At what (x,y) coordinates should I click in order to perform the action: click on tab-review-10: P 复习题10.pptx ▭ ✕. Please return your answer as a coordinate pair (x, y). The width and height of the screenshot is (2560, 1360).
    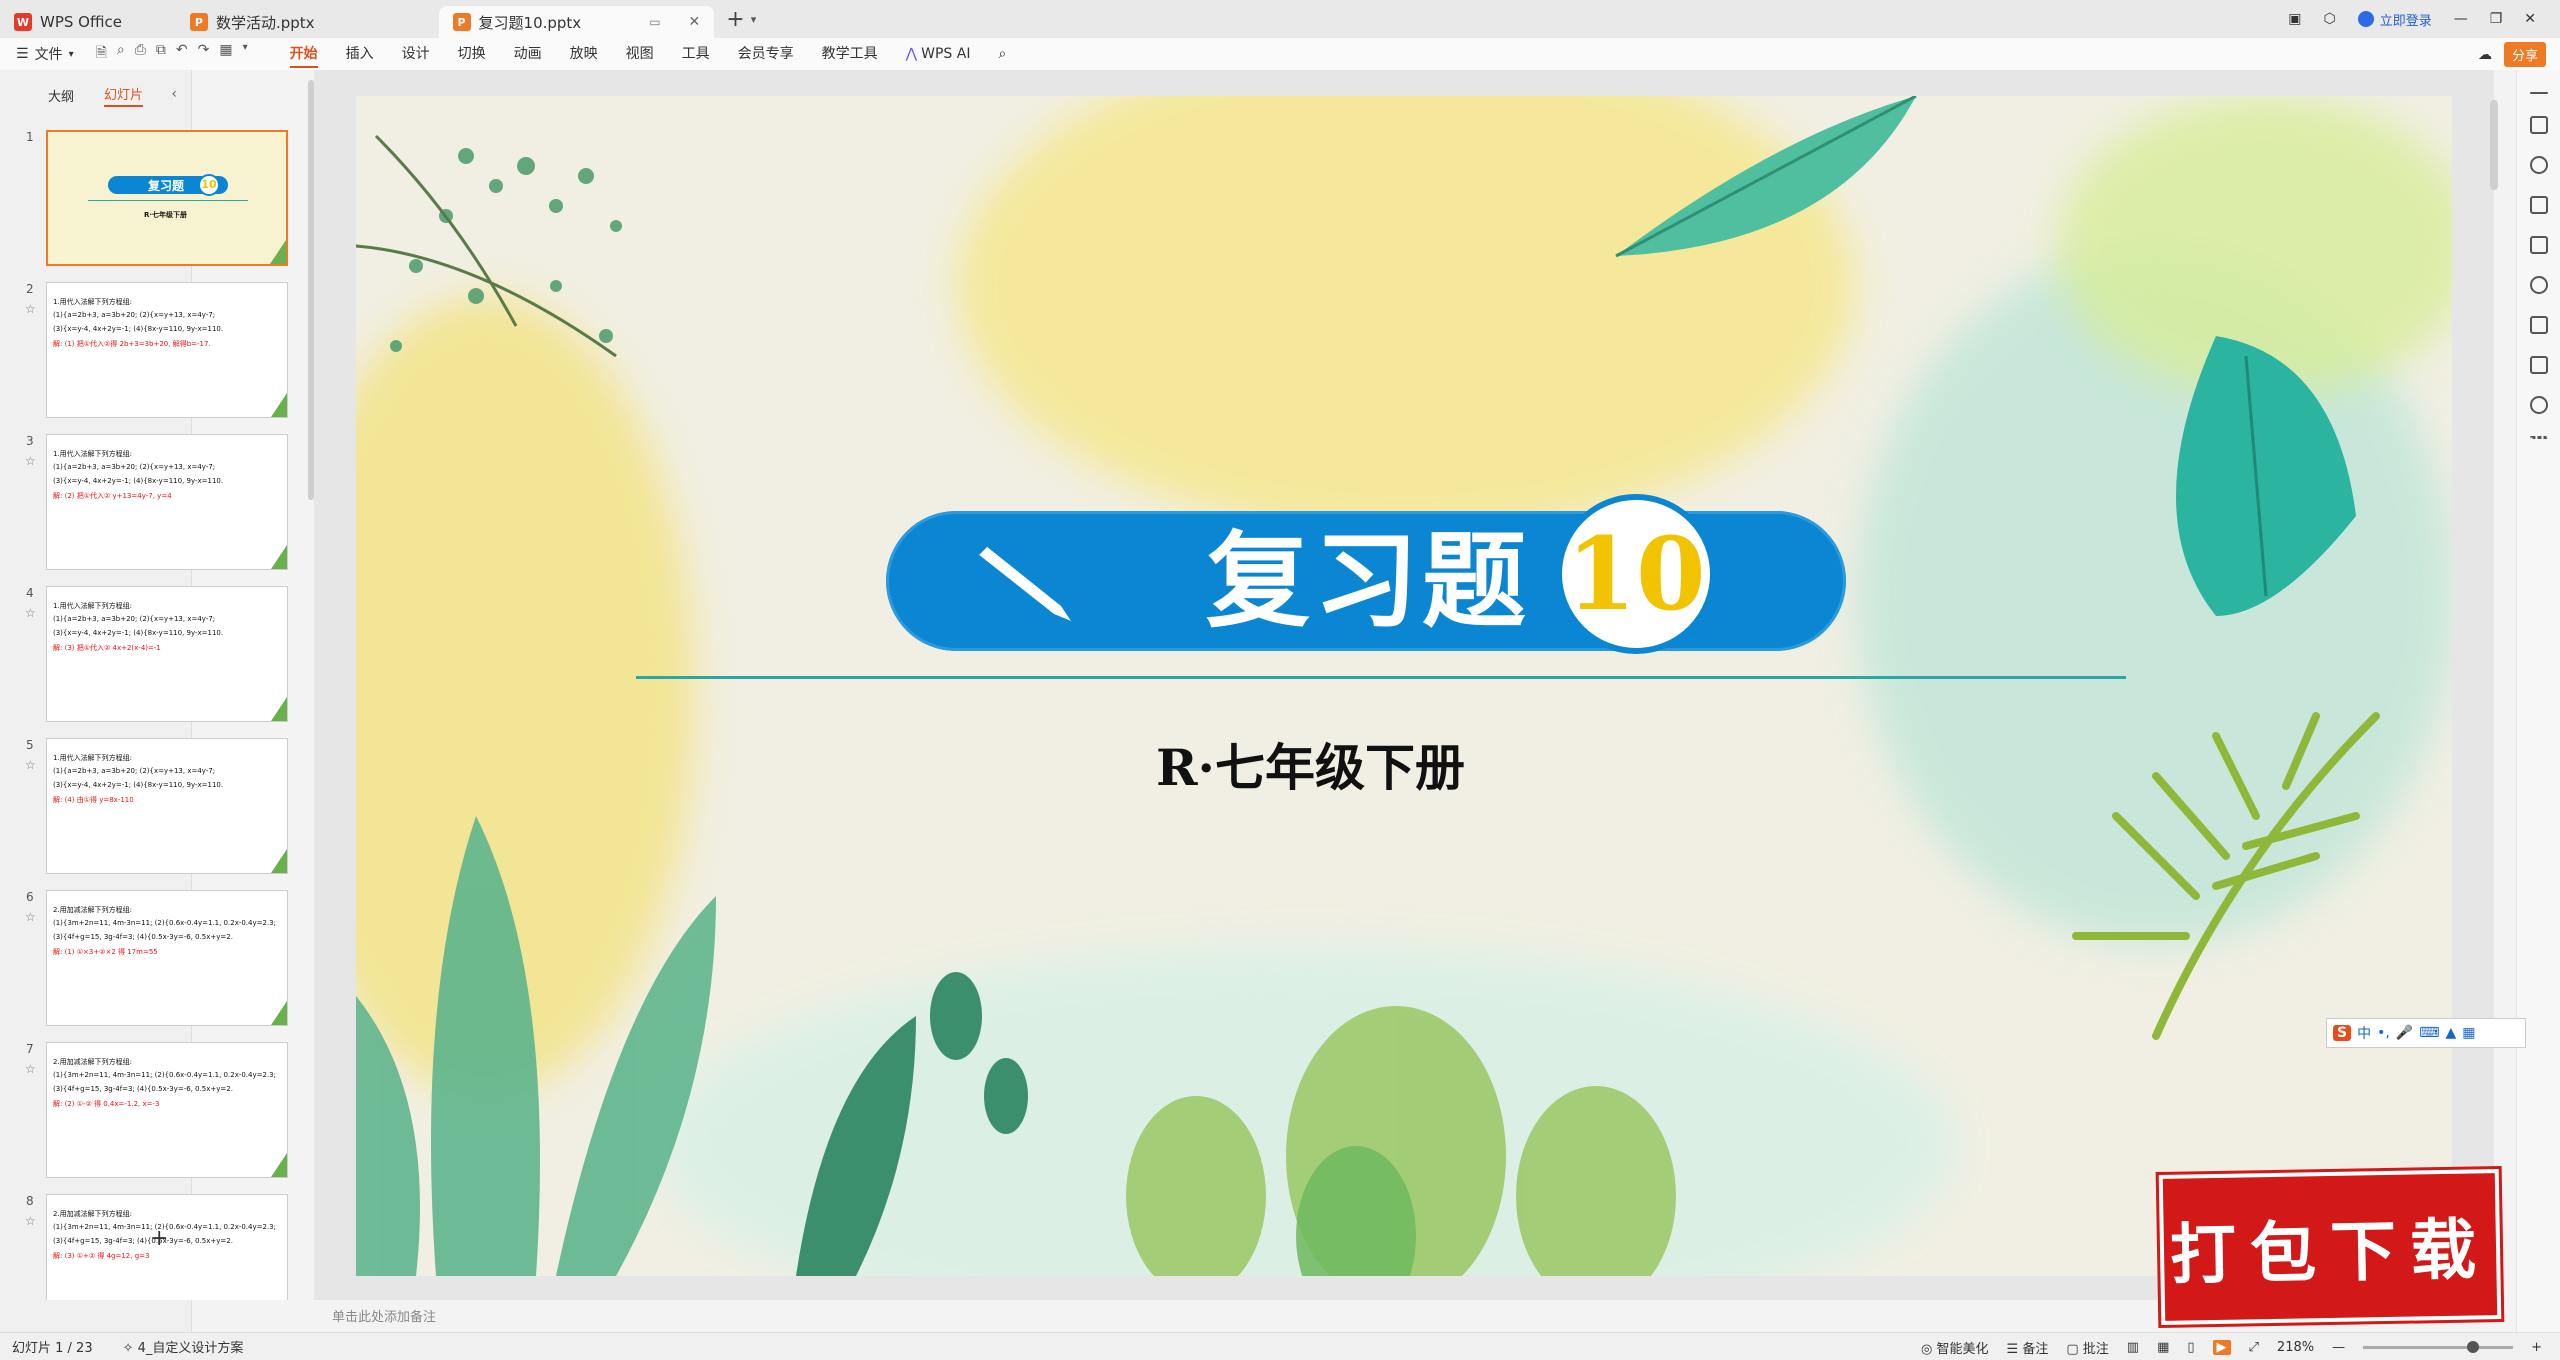
    Looking at the image, I should click on (576, 22).